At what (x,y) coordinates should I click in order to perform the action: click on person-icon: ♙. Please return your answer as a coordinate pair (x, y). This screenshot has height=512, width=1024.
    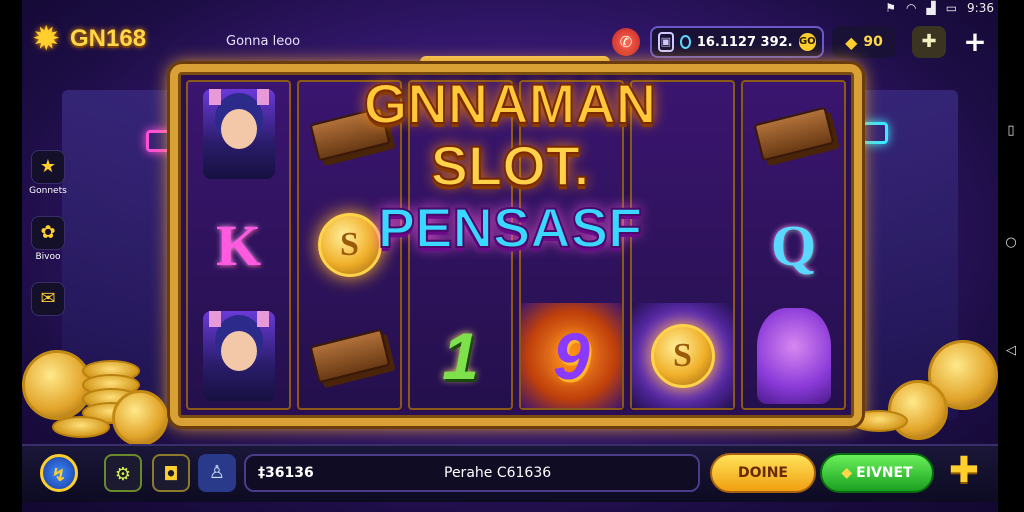
    Looking at the image, I should click on (217, 472).